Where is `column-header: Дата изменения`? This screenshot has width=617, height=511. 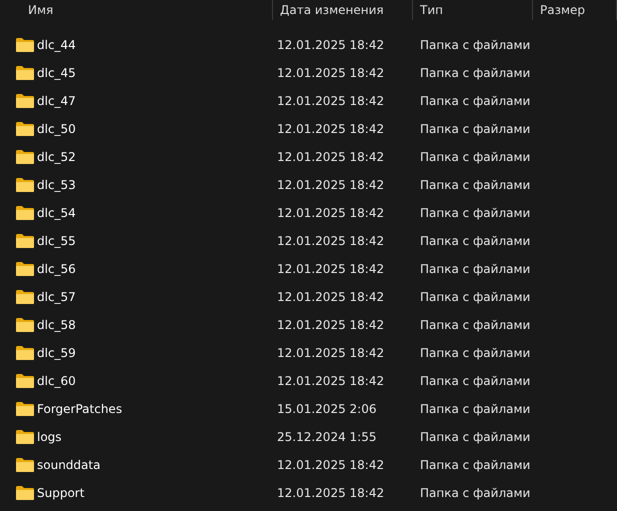
column-header: Дата изменения is located at coordinates (332, 10).